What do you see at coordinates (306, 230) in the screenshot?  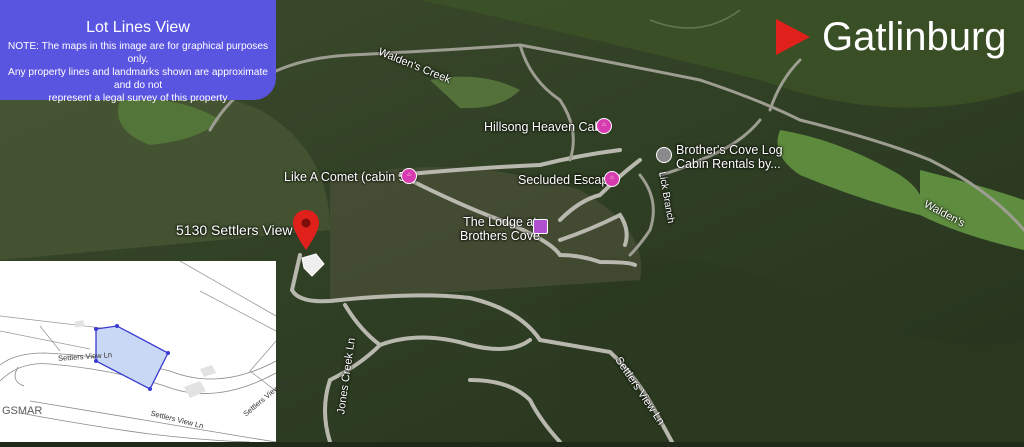 I see `property-pin-icon` at bounding box center [306, 230].